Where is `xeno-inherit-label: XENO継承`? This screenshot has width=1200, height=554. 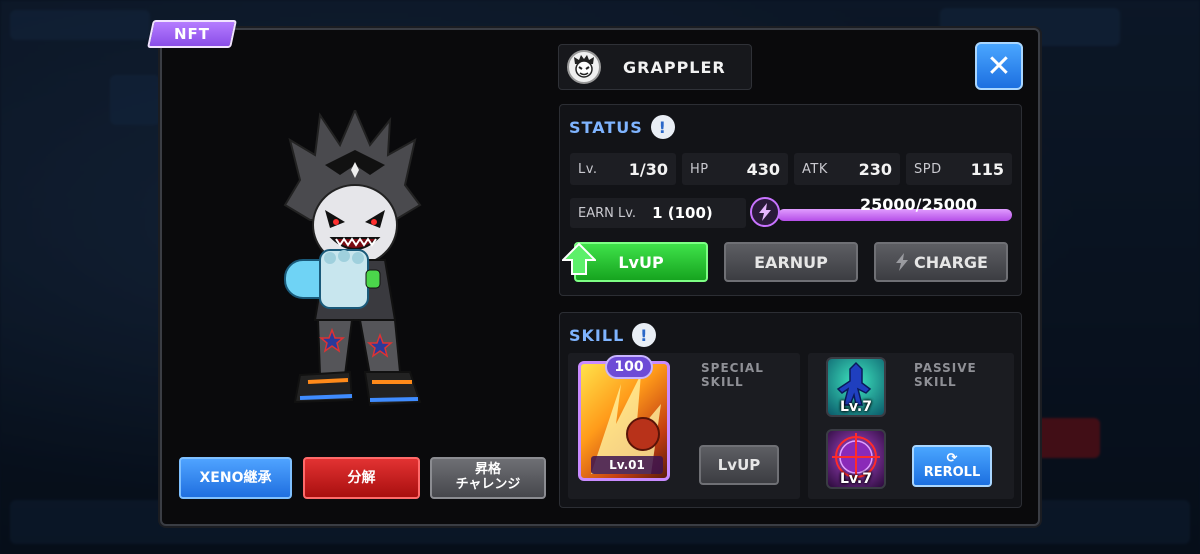 xeno-inherit-label: XENO継承 is located at coordinates (235, 477).